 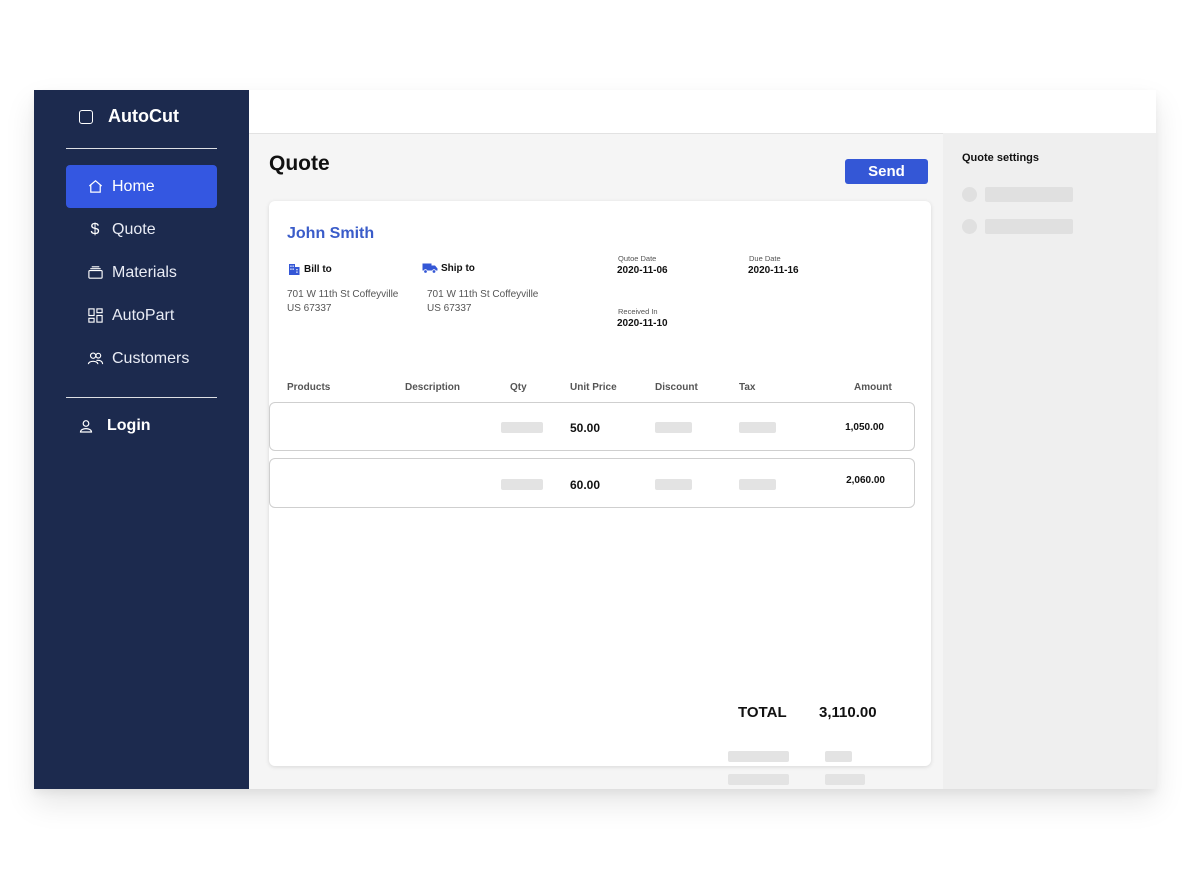 I want to click on unit-price-value: 50.00, so click(x=585, y=428).